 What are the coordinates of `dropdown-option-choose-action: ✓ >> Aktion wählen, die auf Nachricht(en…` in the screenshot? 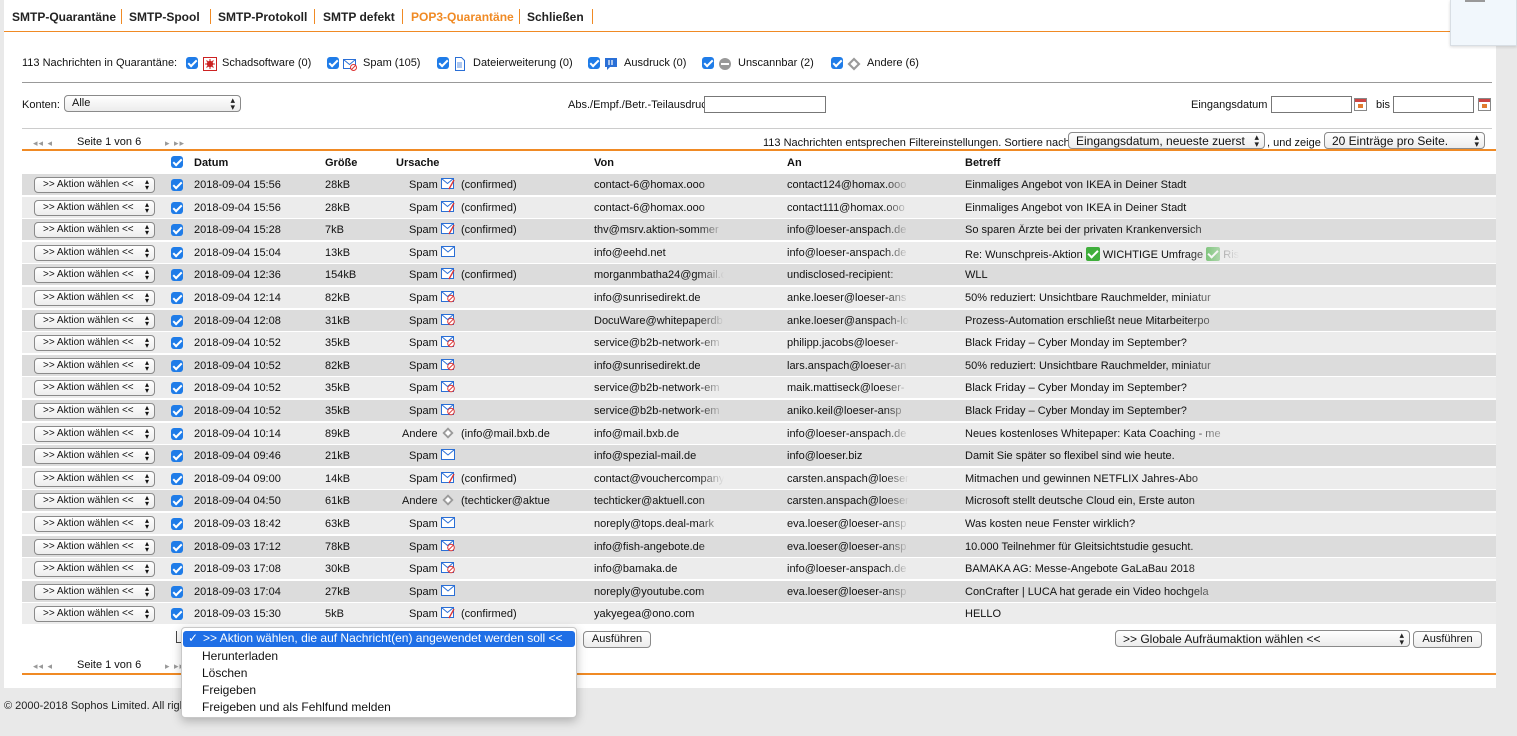 It's located at (379, 639).